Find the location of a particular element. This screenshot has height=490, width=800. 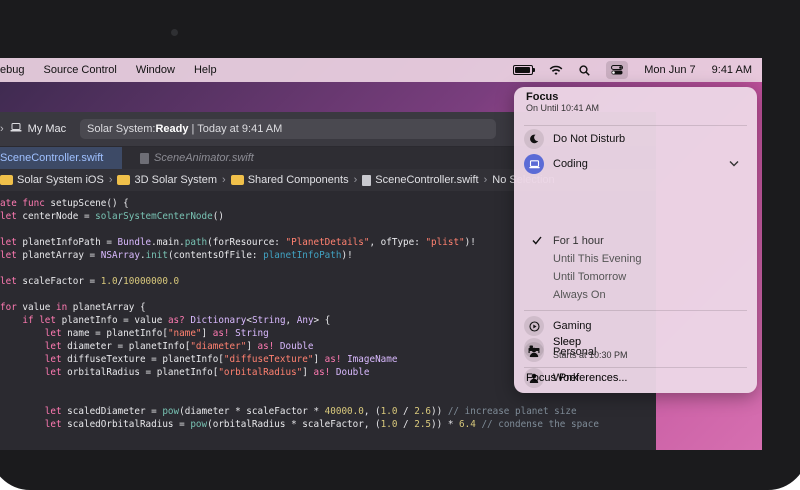

camera-icon is located at coordinates (174, 32).